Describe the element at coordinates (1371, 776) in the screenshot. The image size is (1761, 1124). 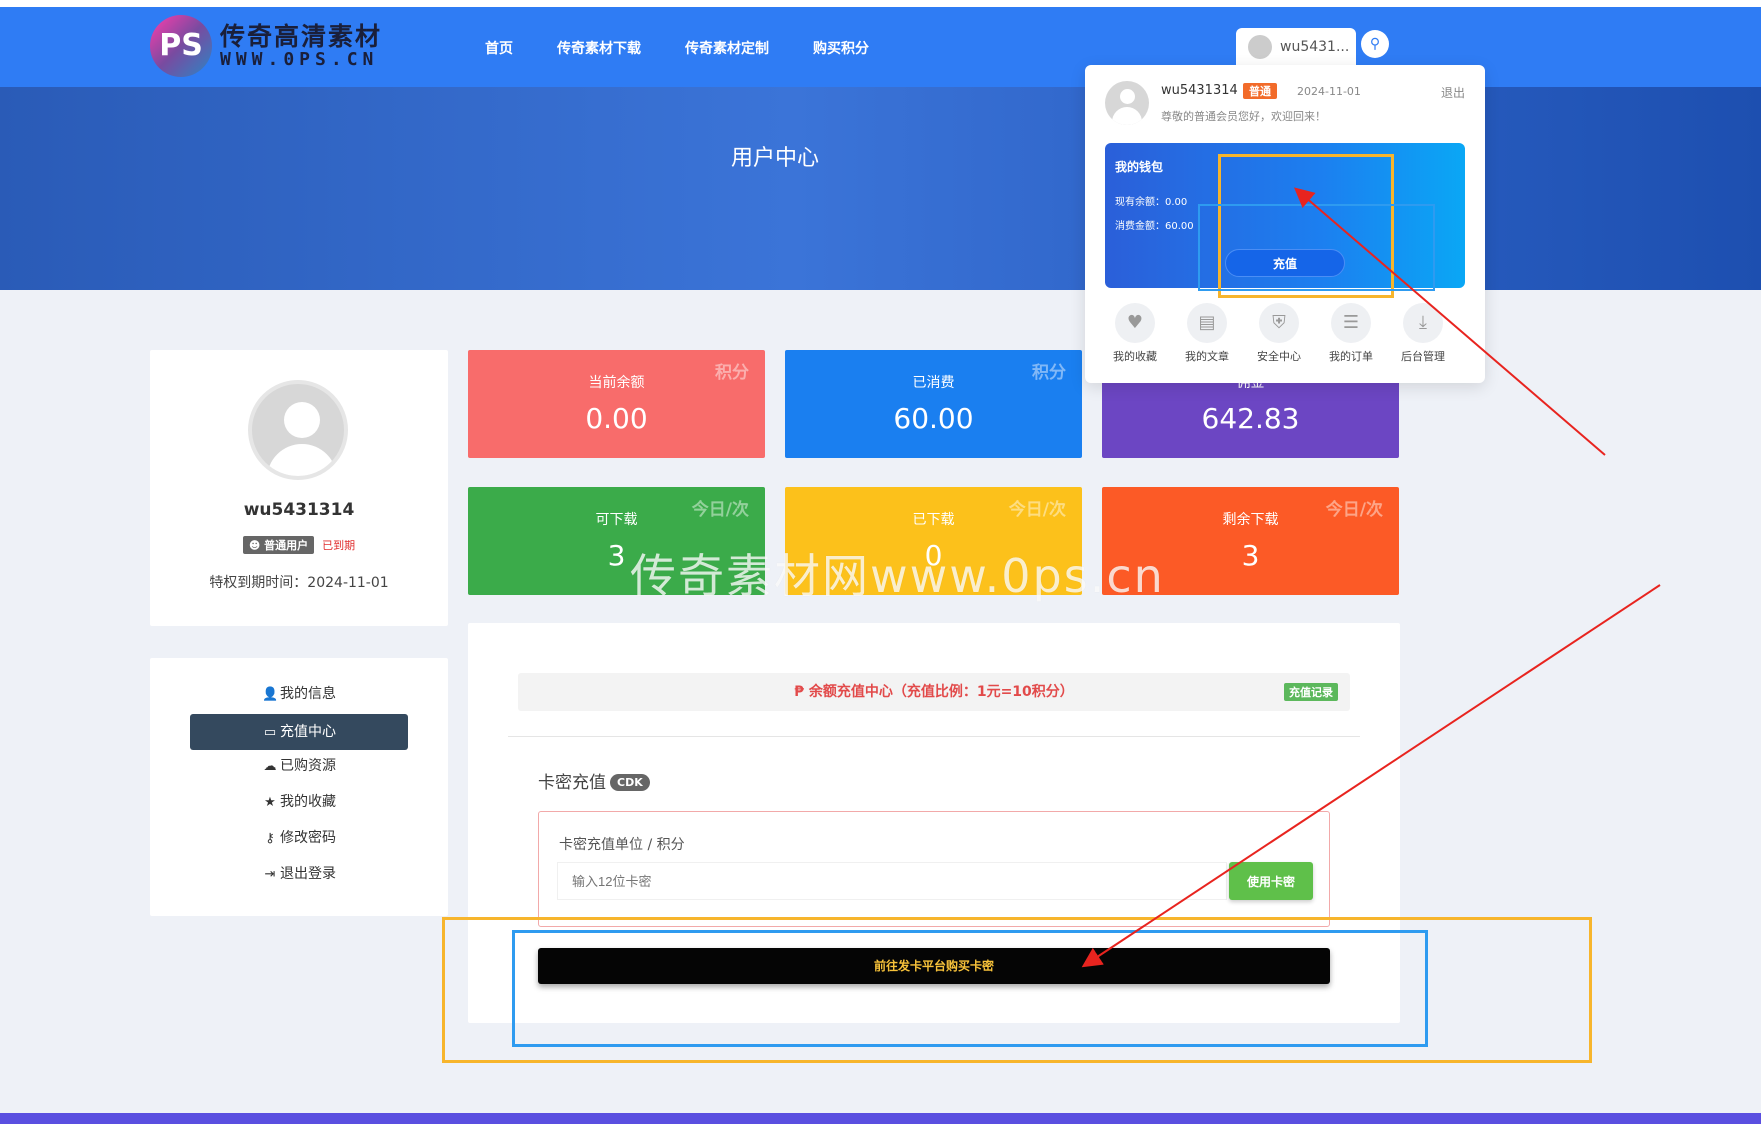
I see `annotation-arrow-buy` at that location.